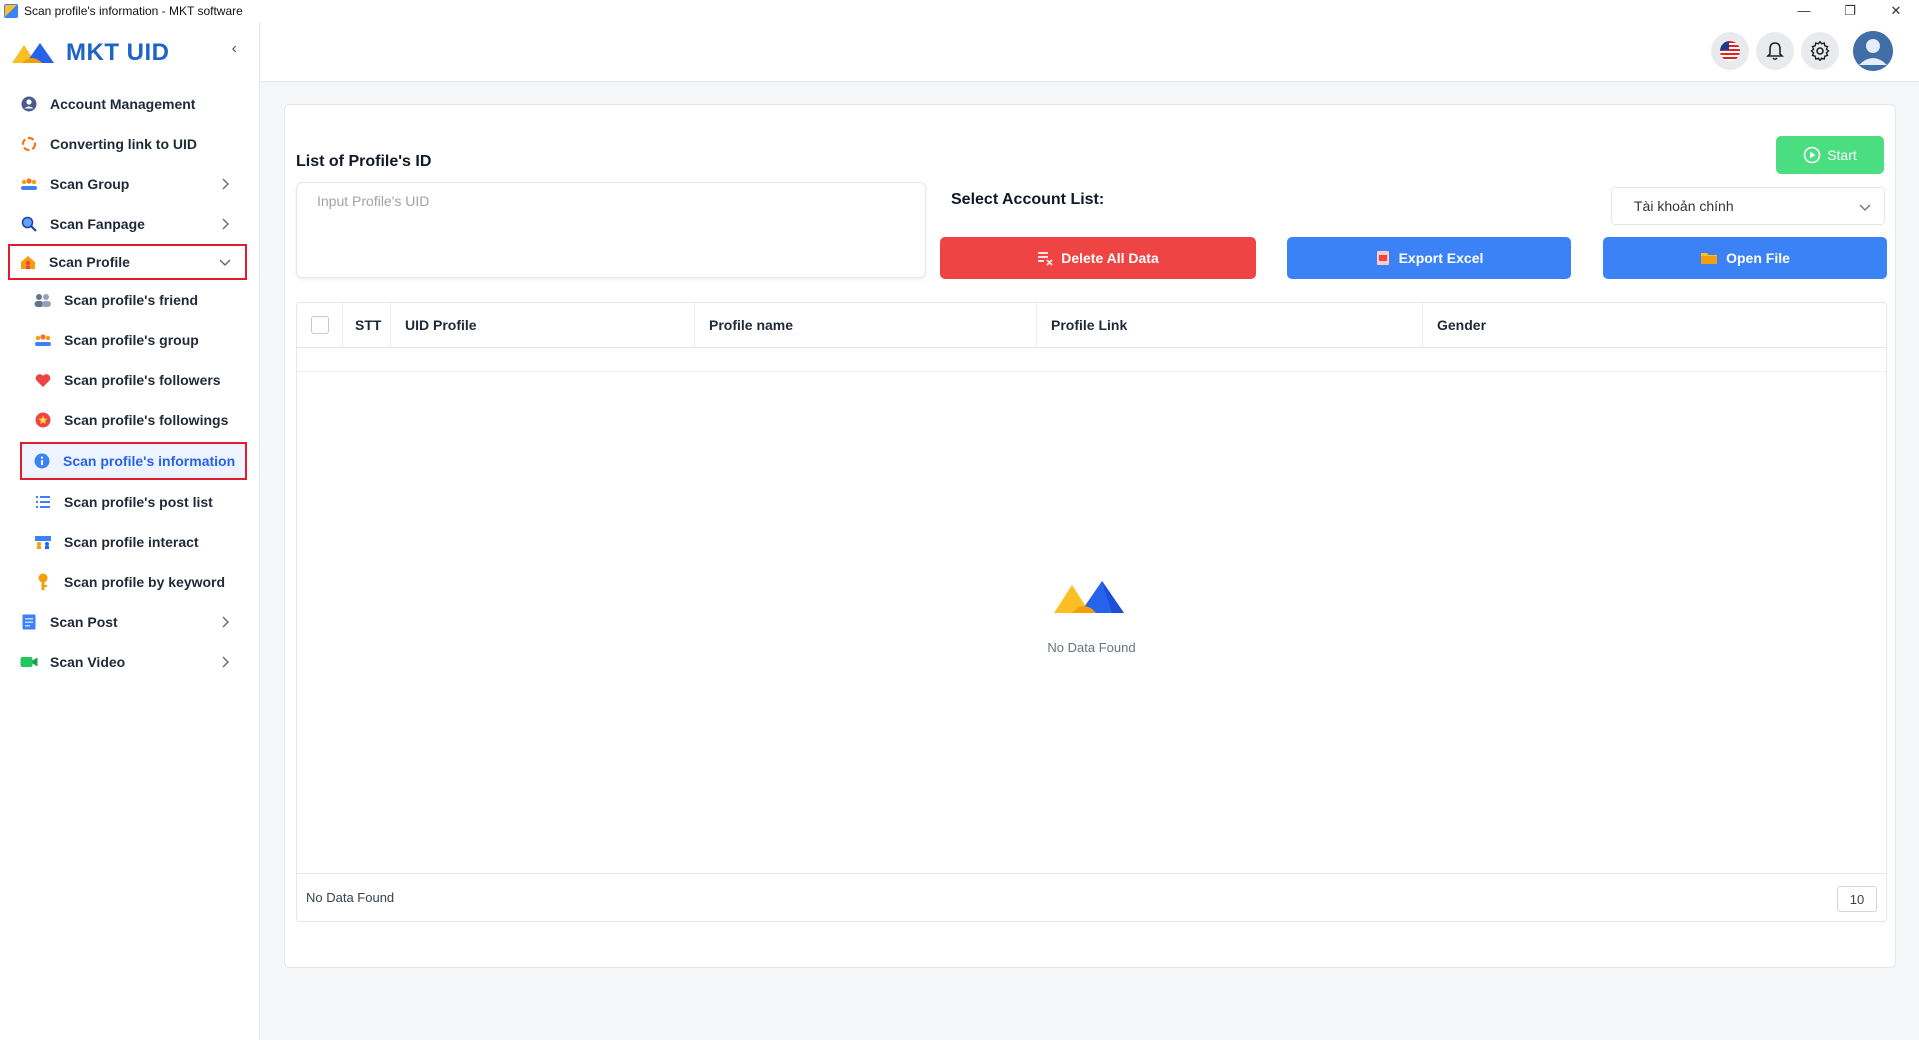 The width and height of the screenshot is (1919, 1040). Describe the element at coordinates (43, 380) in the screenshot. I see `heart-icon` at that location.